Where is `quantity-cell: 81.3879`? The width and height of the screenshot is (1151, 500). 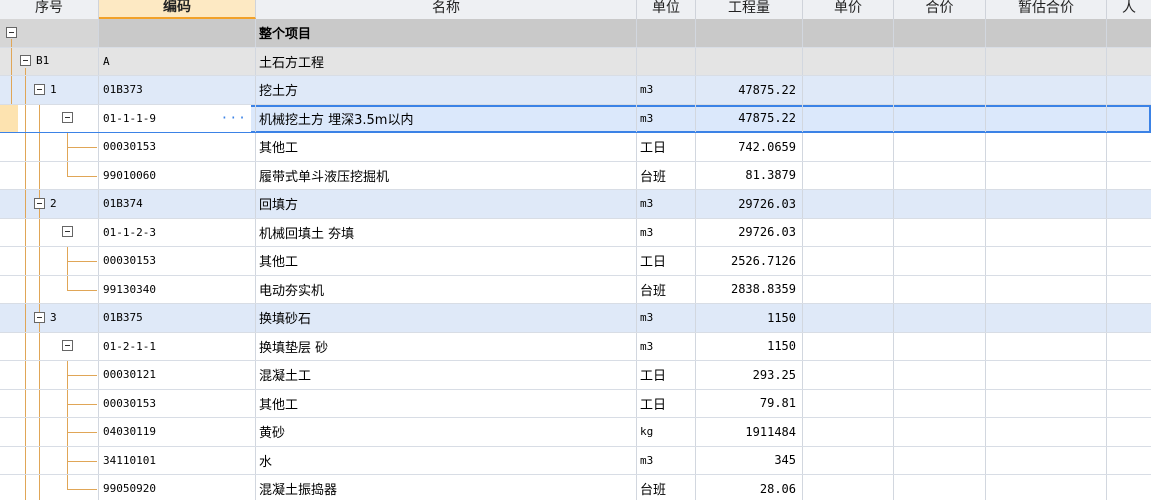
quantity-cell: 81.3879 is located at coordinates (749, 175).